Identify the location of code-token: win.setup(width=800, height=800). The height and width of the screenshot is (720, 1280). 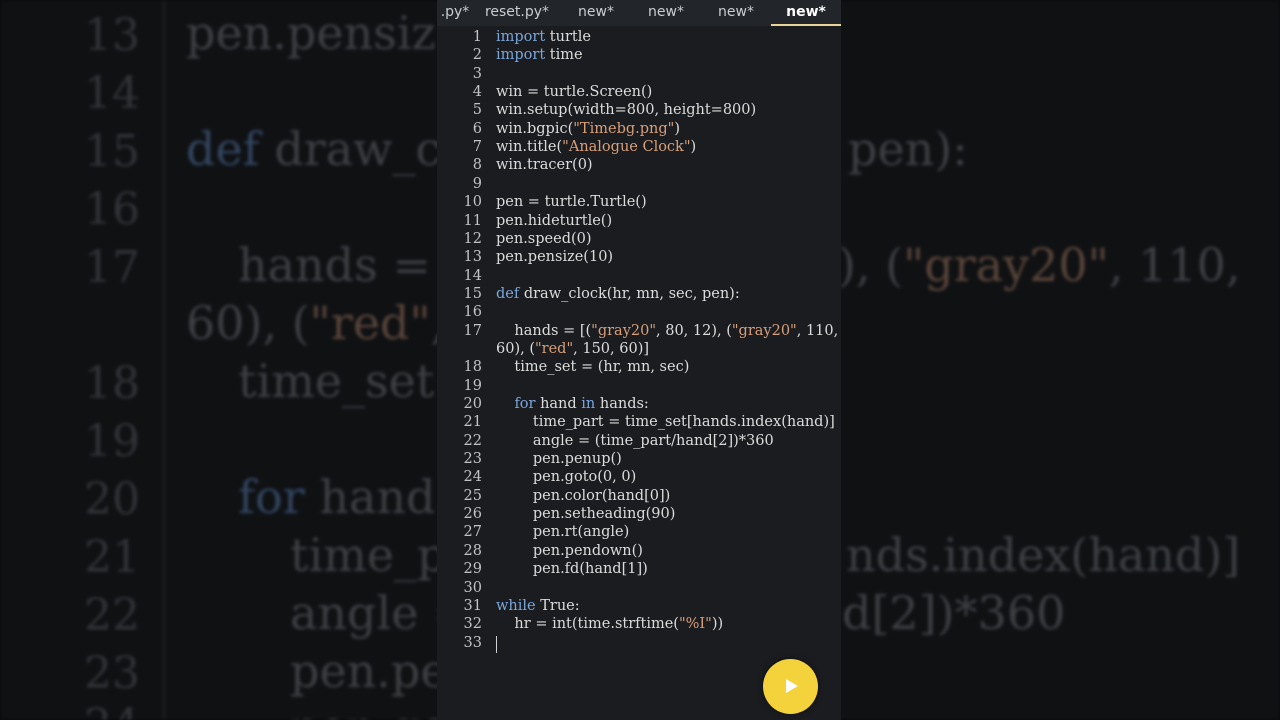
(626, 110).